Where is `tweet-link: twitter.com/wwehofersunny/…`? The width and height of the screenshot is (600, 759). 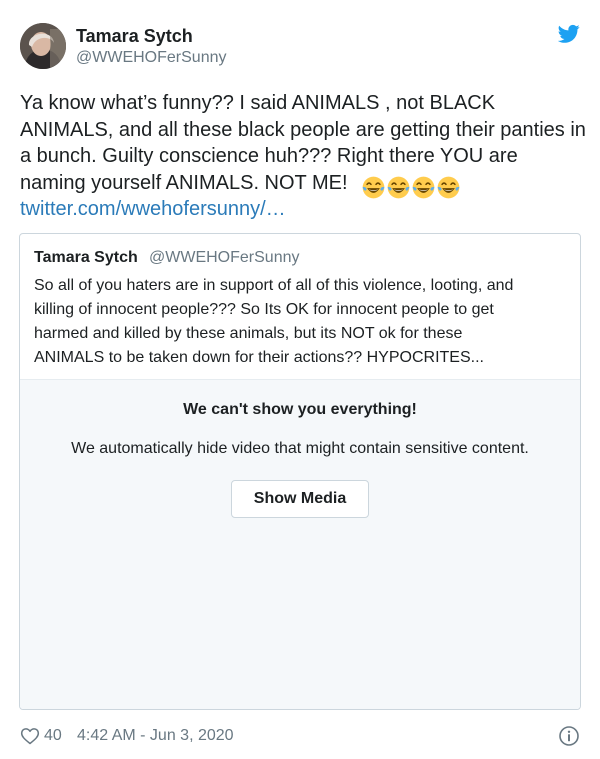
tweet-link: twitter.com/wwehofersunny/… is located at coordinates (153, 209).